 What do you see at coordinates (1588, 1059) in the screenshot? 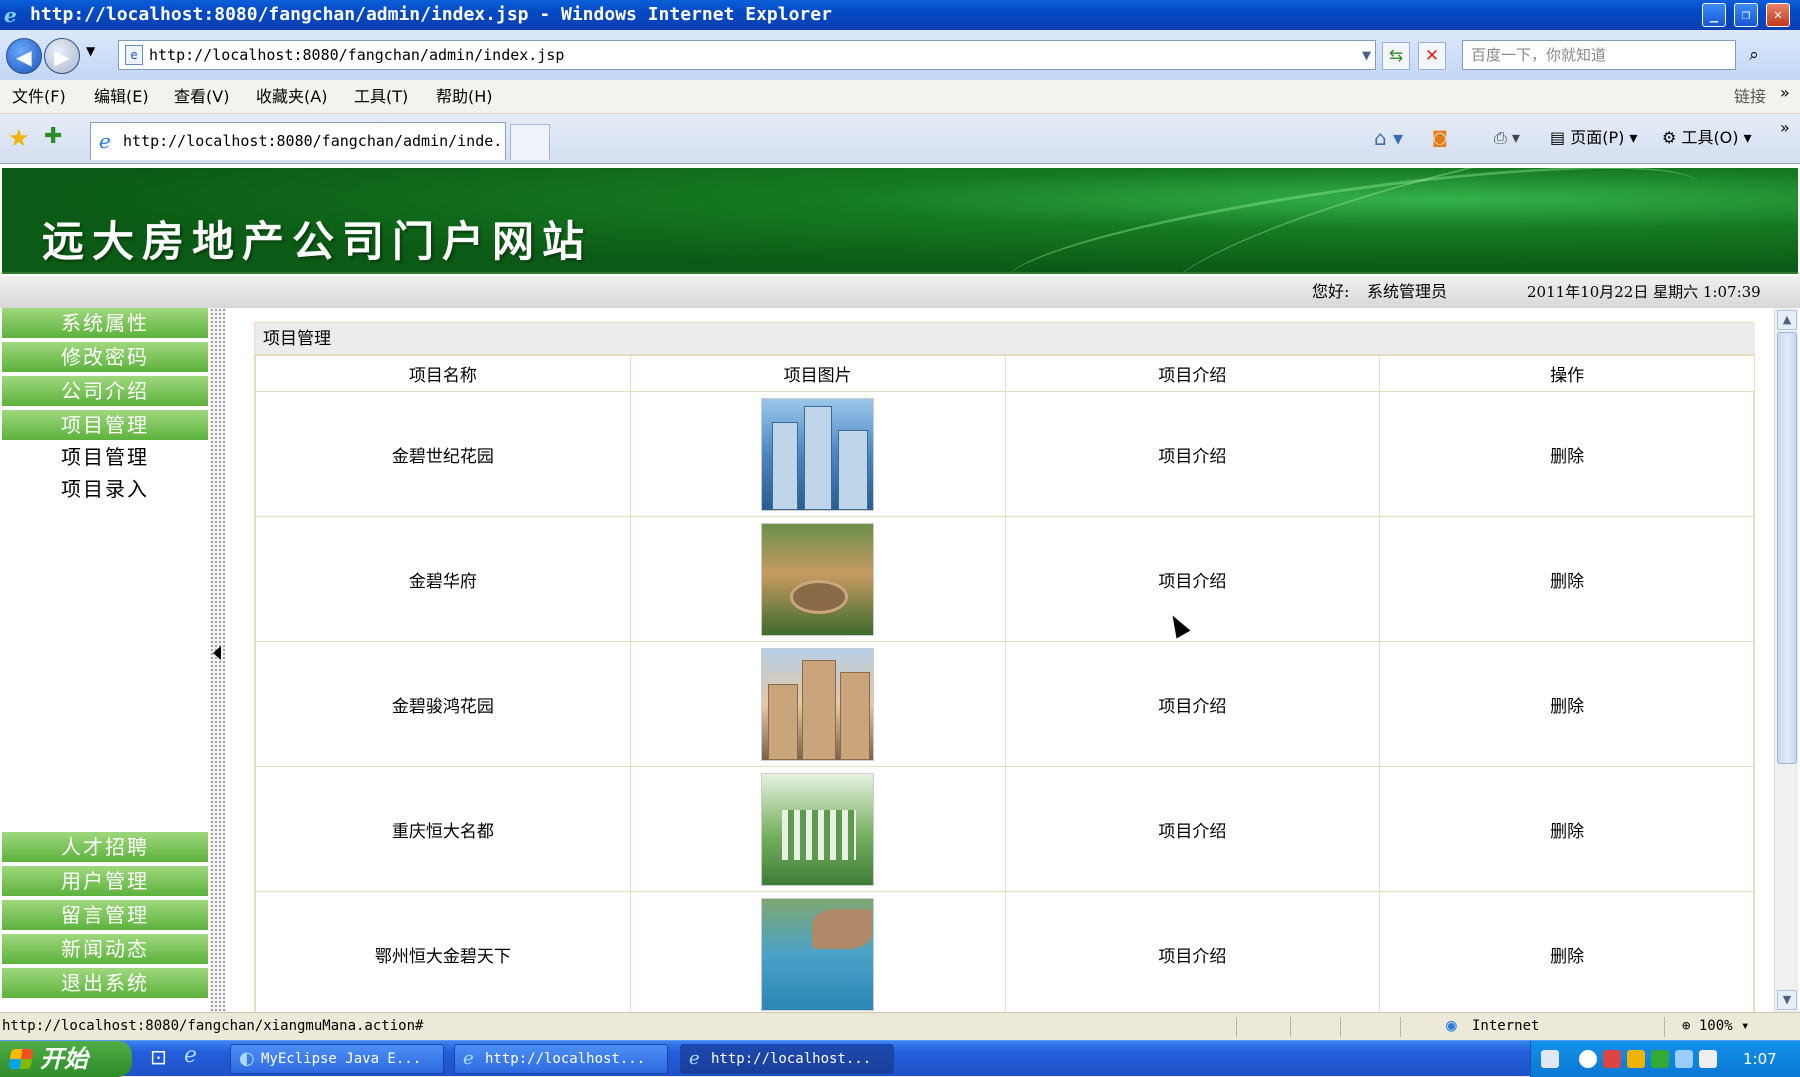
I see `chevron-left-icon` at bounding box center [1588, 1059].